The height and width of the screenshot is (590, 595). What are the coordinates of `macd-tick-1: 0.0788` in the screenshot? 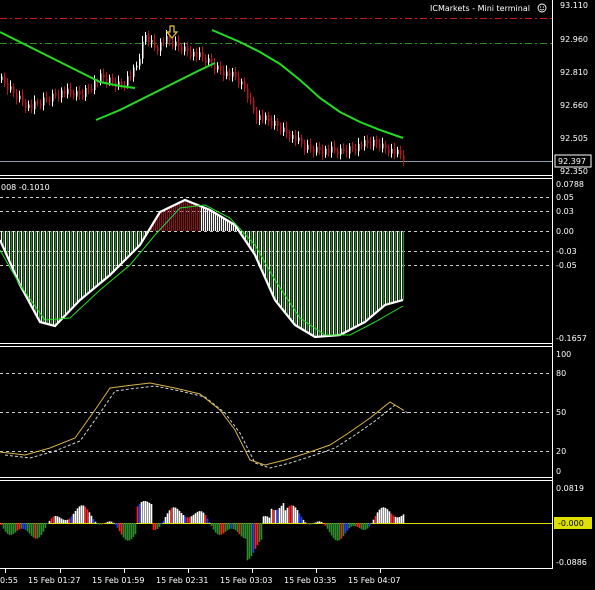 It's located at (570, 184).